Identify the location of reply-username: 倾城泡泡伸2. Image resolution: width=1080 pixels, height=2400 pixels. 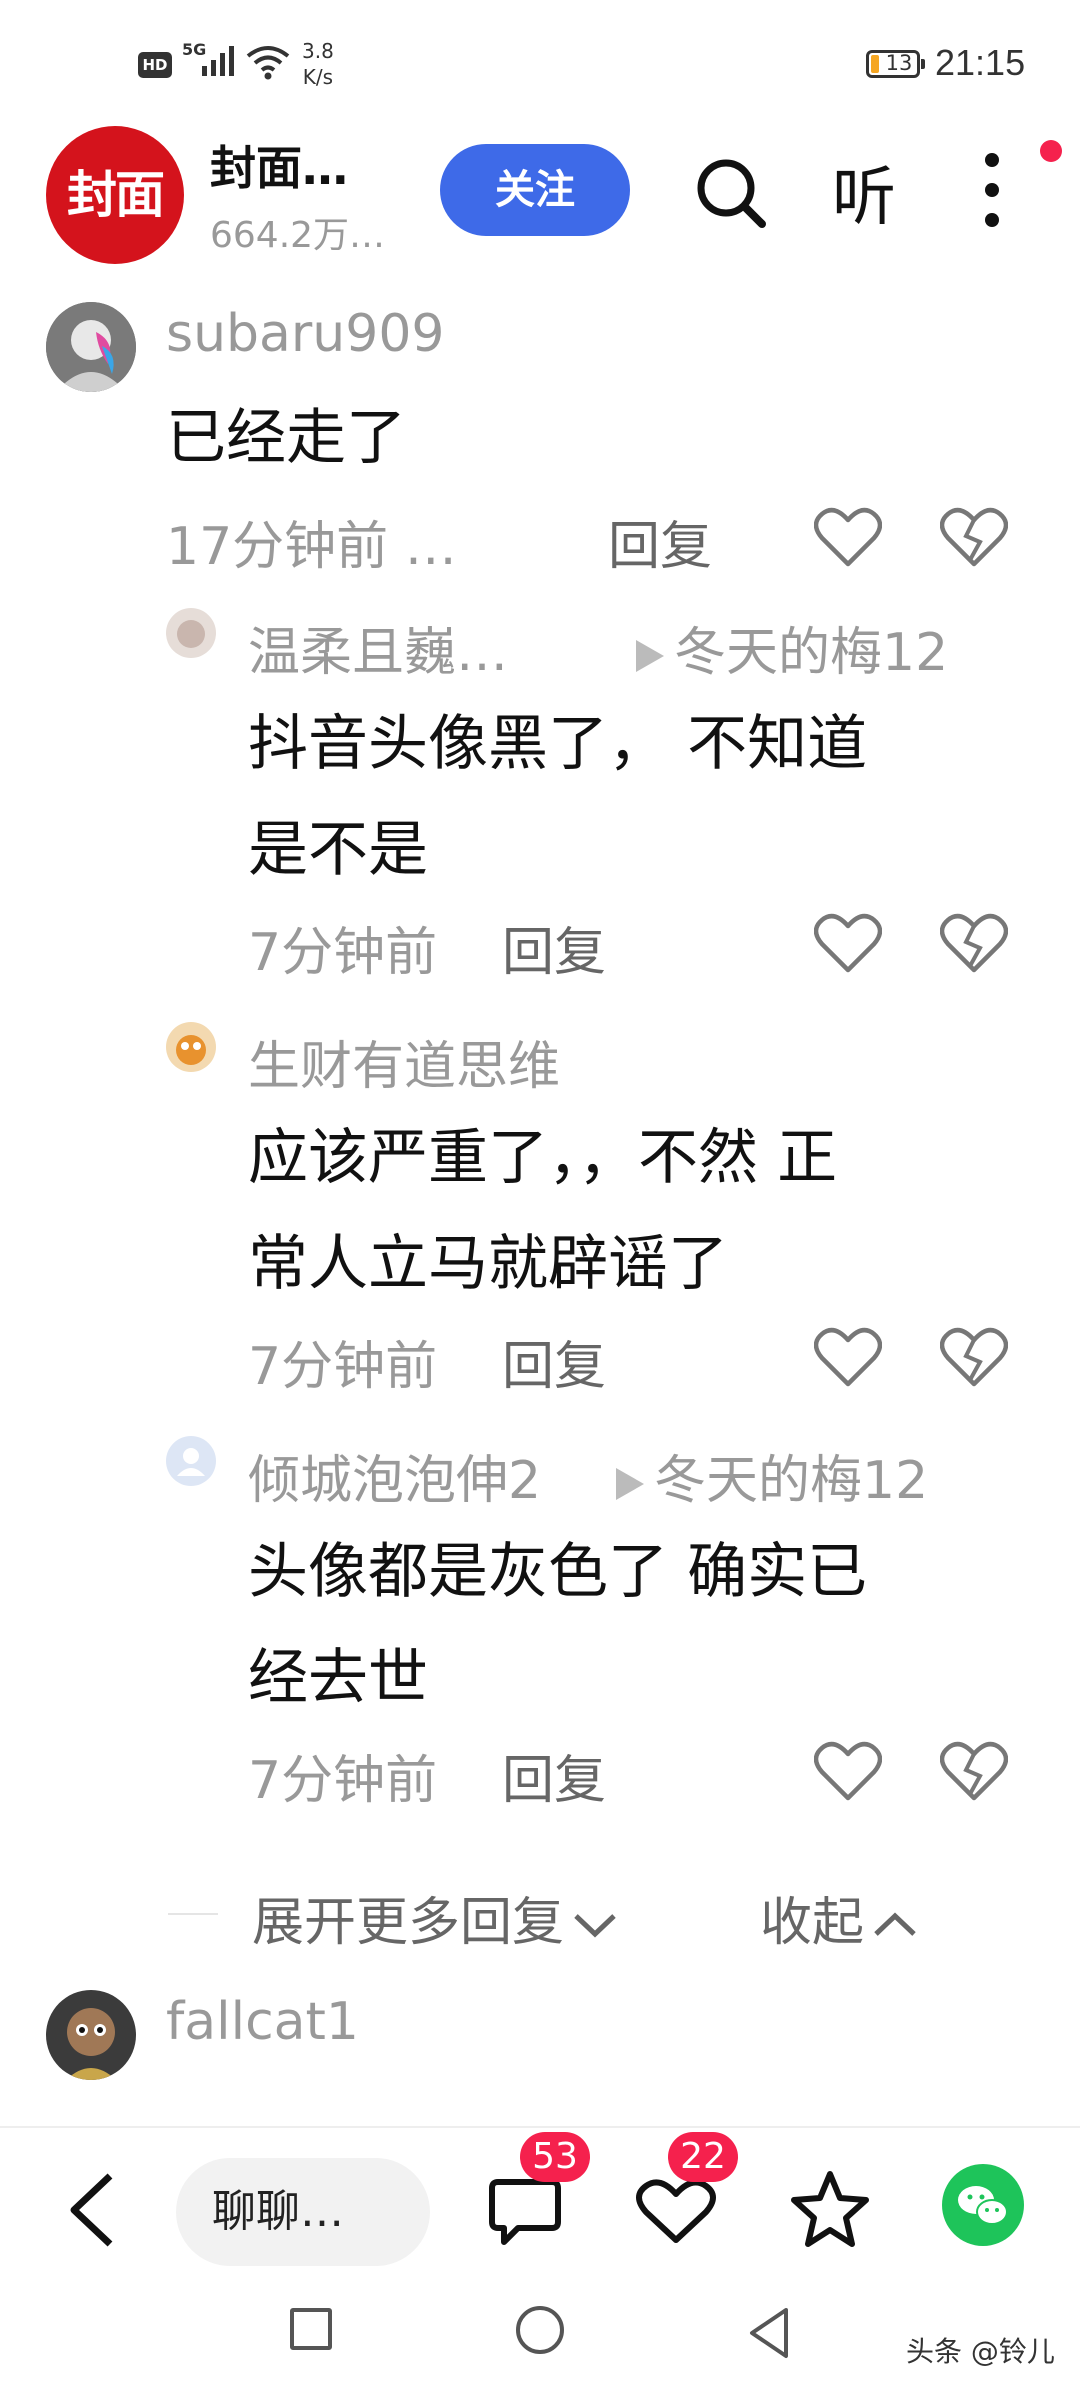
(394, 1475).